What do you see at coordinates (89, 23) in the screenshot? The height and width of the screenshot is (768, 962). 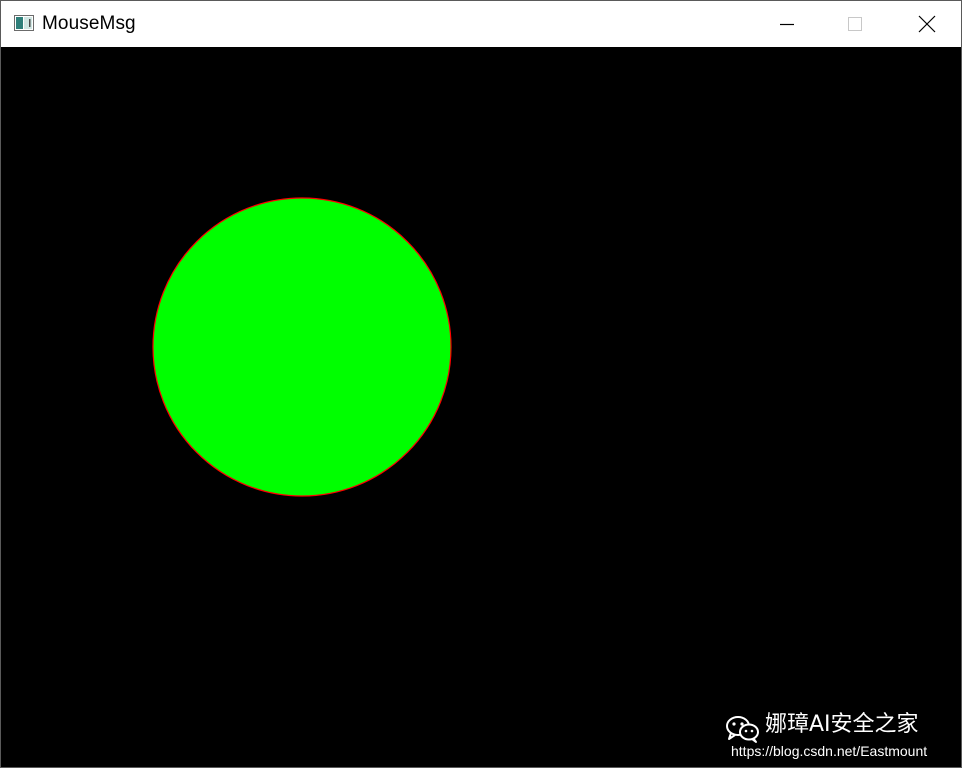 I see `window-title: MouseMsg` at bounding box center [89, 23].